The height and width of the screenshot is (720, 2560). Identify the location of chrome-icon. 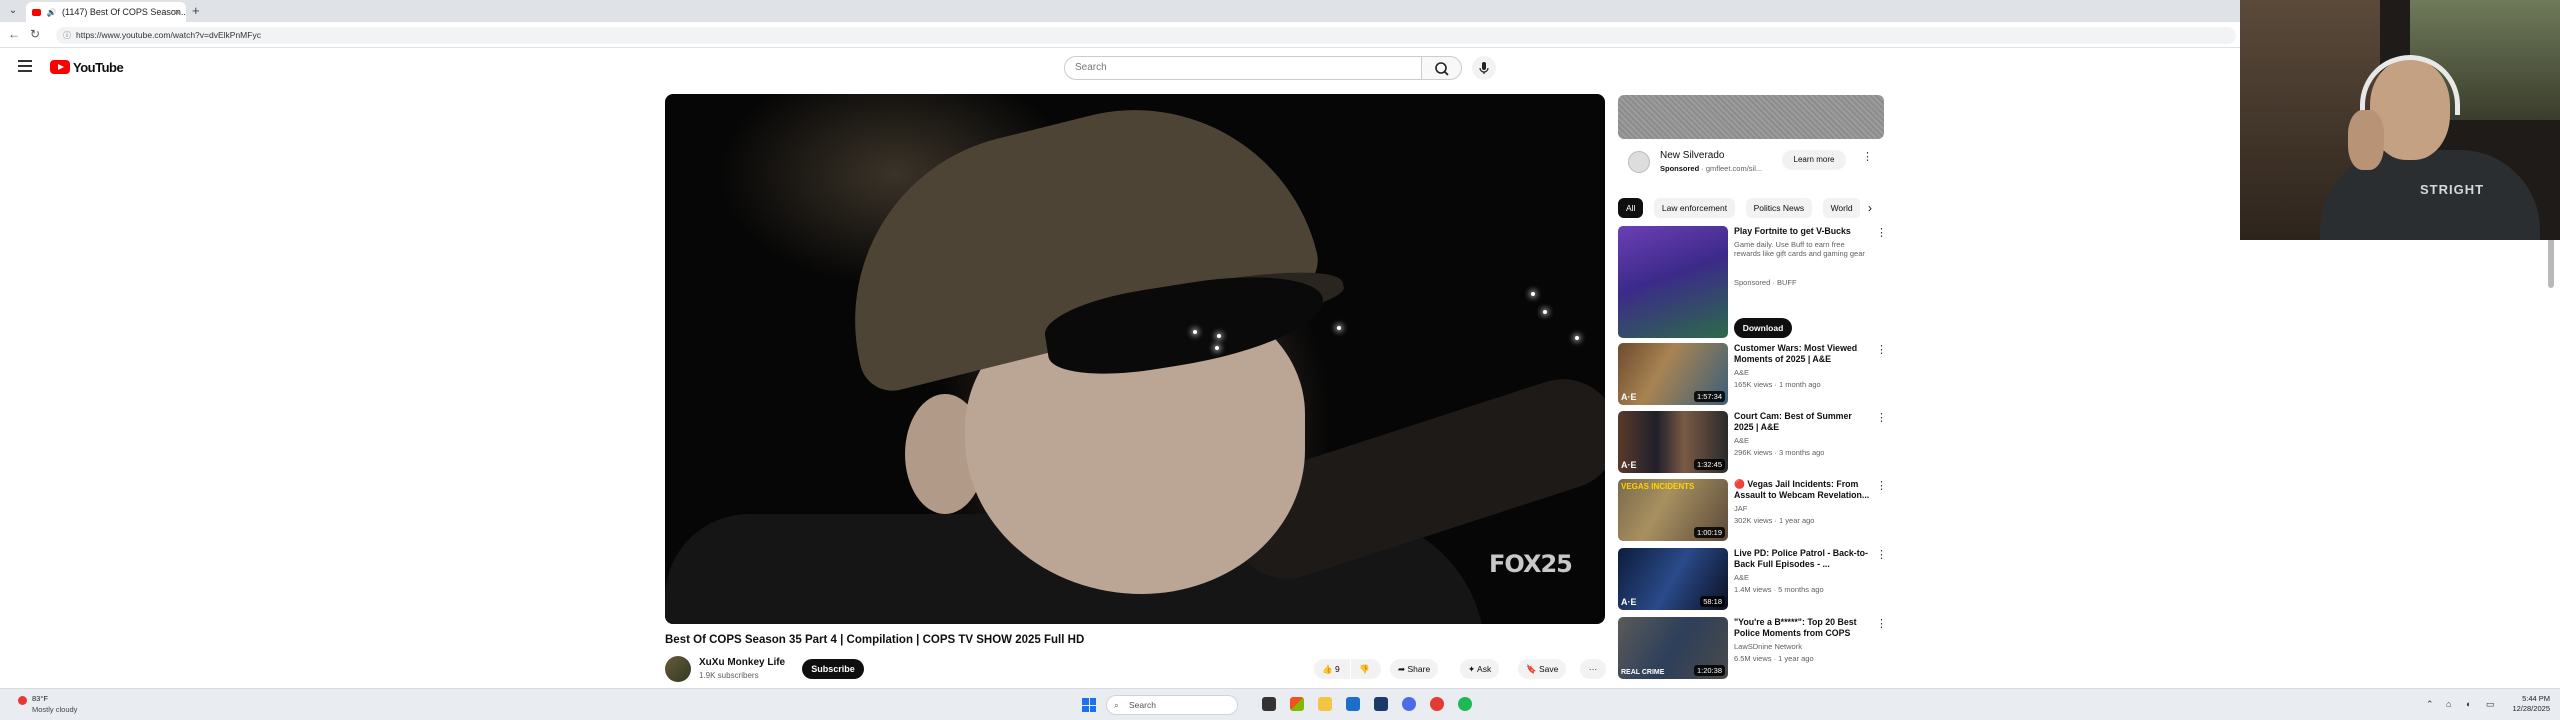
(1437, 704).